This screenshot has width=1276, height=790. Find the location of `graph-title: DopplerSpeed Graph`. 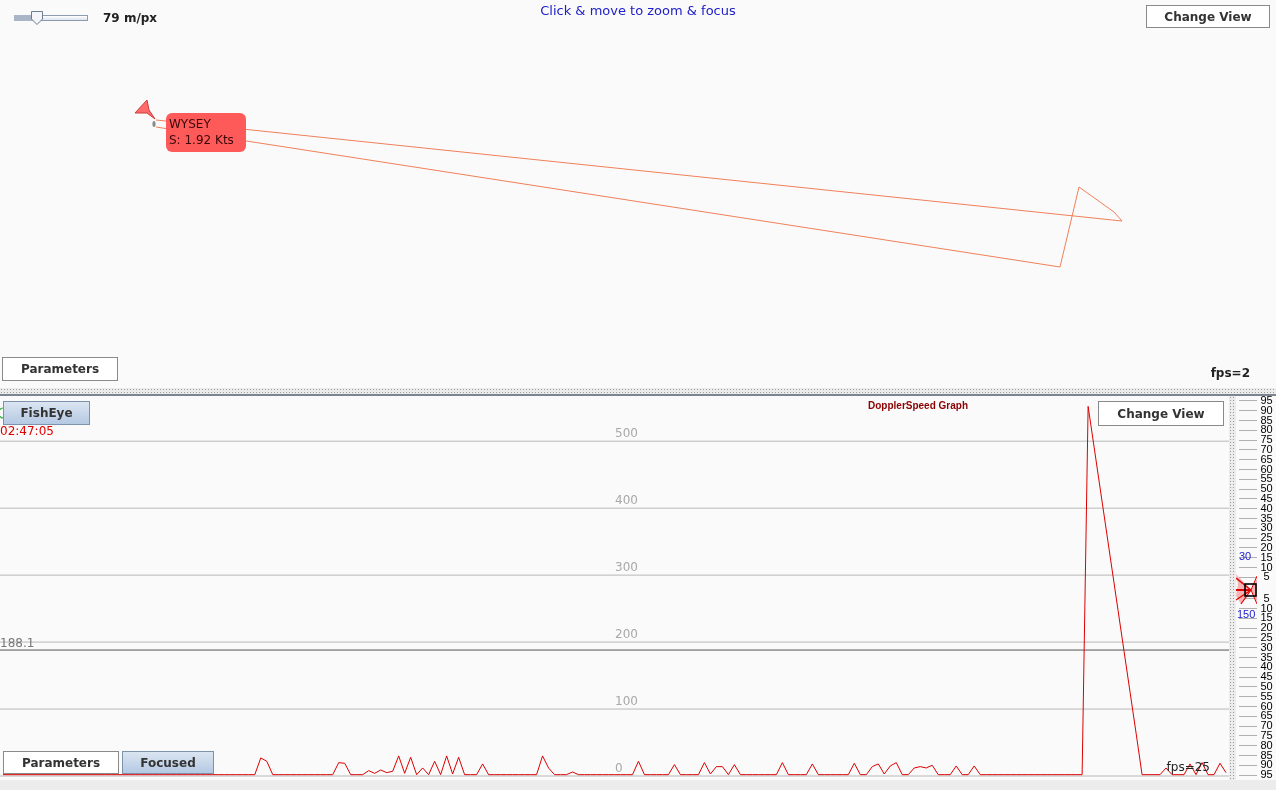

graph-title: DopplerSpeed Graph is located at coordinates (918, 405).